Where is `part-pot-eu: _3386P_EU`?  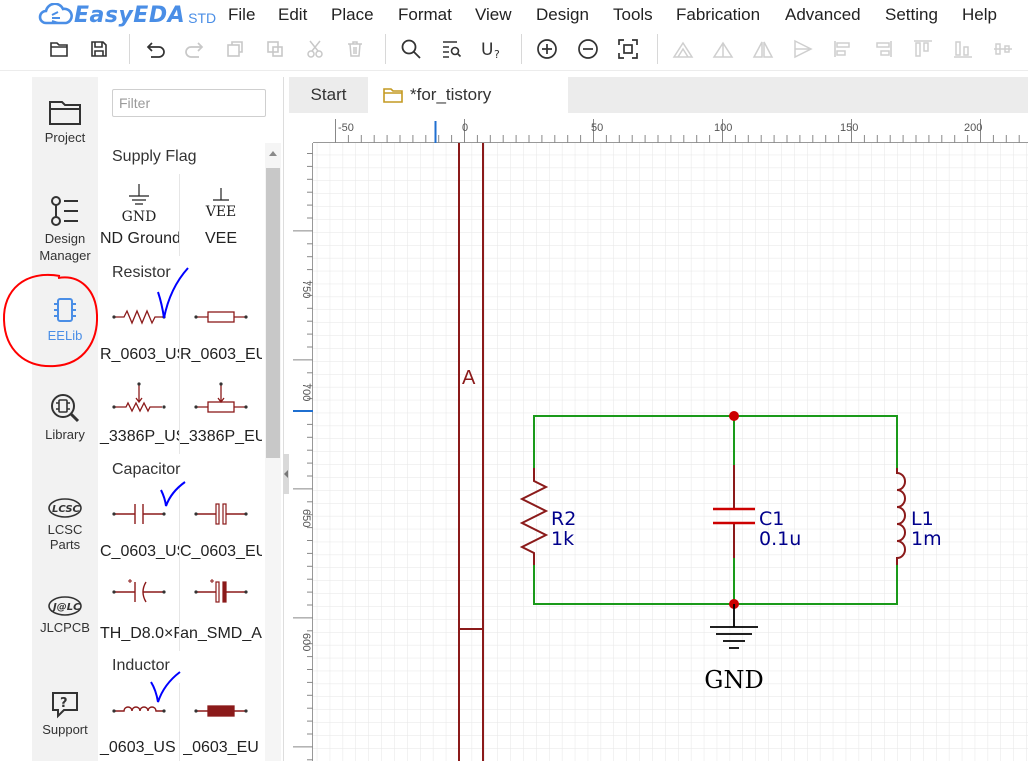
part-pot-eu: _3386P_EU is located at coordinates (221, 413).